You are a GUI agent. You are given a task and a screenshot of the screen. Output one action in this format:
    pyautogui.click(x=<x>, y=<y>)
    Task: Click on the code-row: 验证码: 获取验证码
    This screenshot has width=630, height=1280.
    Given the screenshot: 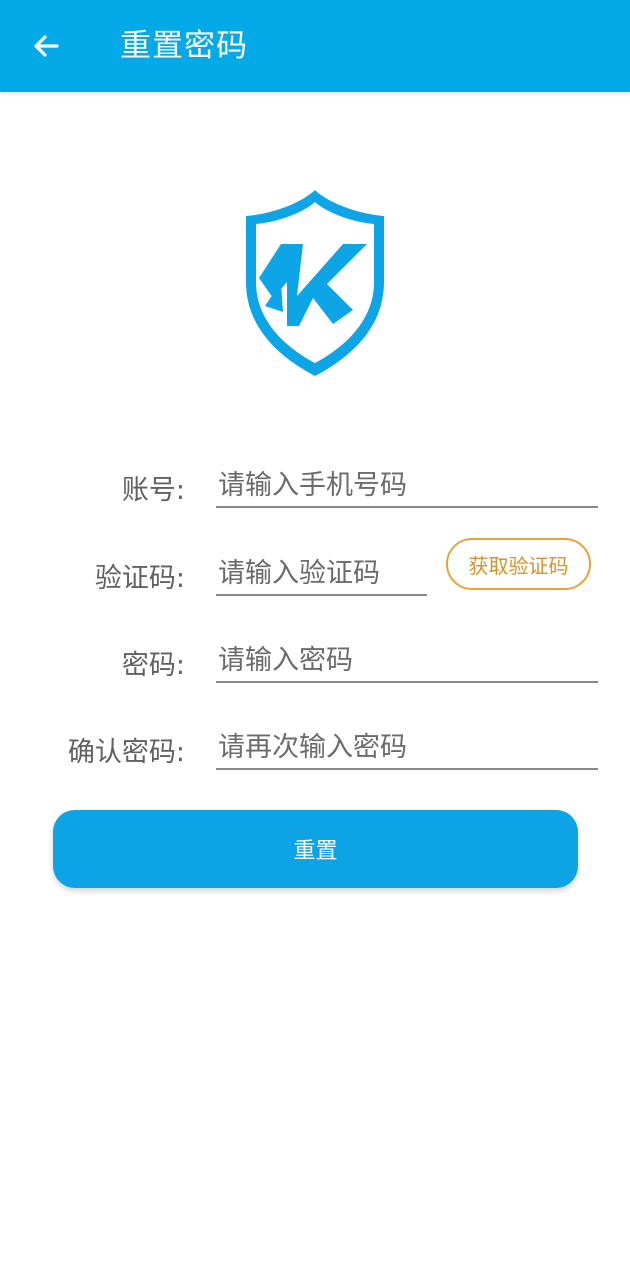 What is the action you would take?
    pyautogui.click(x=315, y=573)
    